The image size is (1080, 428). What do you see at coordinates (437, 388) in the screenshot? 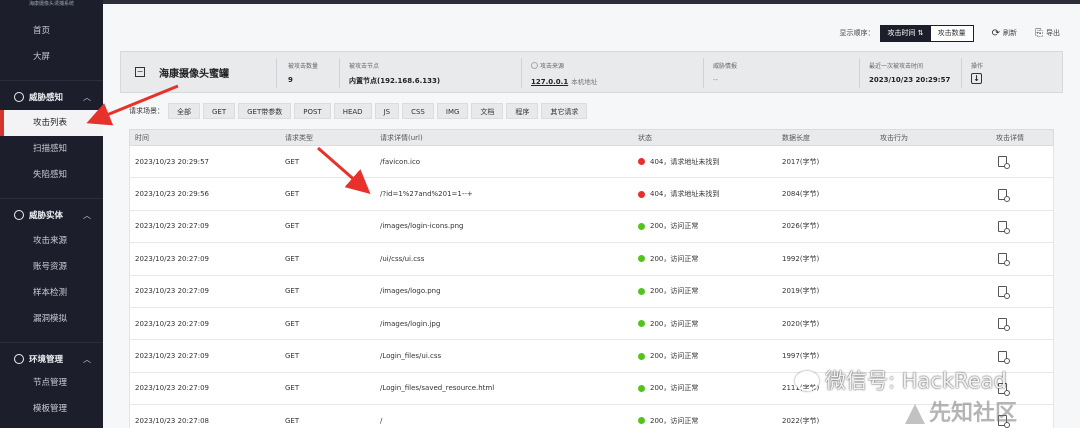
I see `cell-url: /Login_files/saved_resource.html` at bounding box center [437, 388].